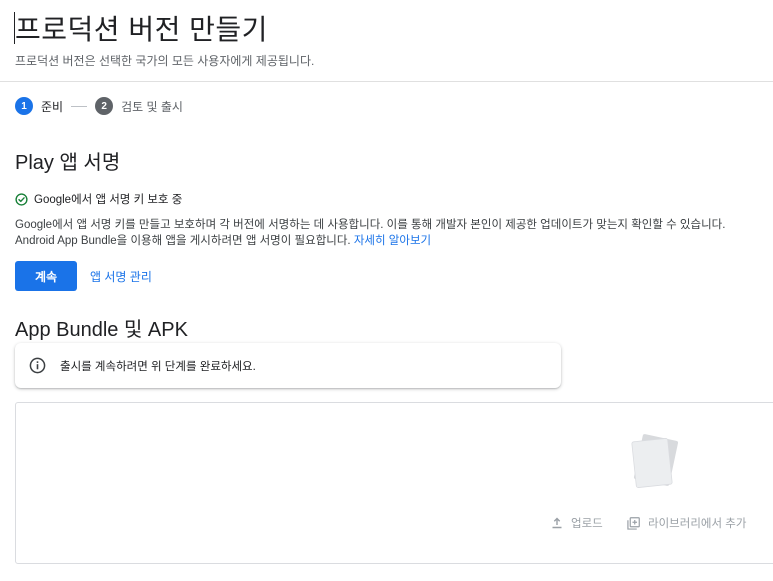  What do you see at coordinates (37, 365) in the screenshot?
I see `info-icon` at bounding box center [37, 365].